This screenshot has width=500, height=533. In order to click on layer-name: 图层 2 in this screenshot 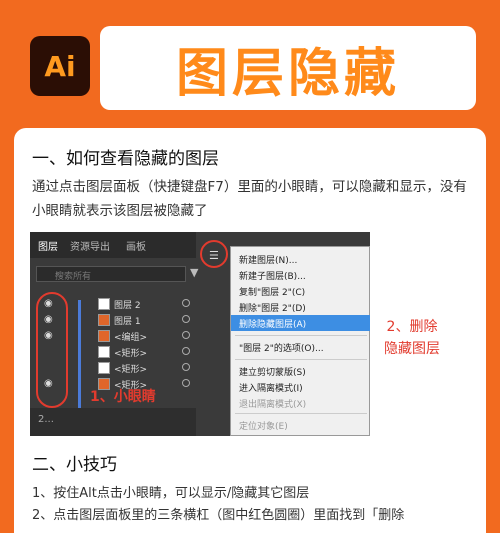, I will do `click(127, 306)`.